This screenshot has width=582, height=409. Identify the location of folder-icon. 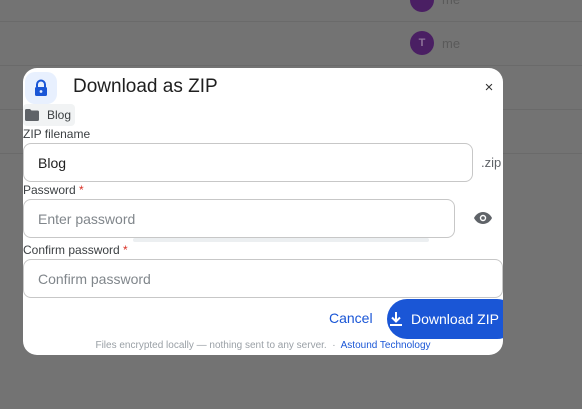
(32, 115).